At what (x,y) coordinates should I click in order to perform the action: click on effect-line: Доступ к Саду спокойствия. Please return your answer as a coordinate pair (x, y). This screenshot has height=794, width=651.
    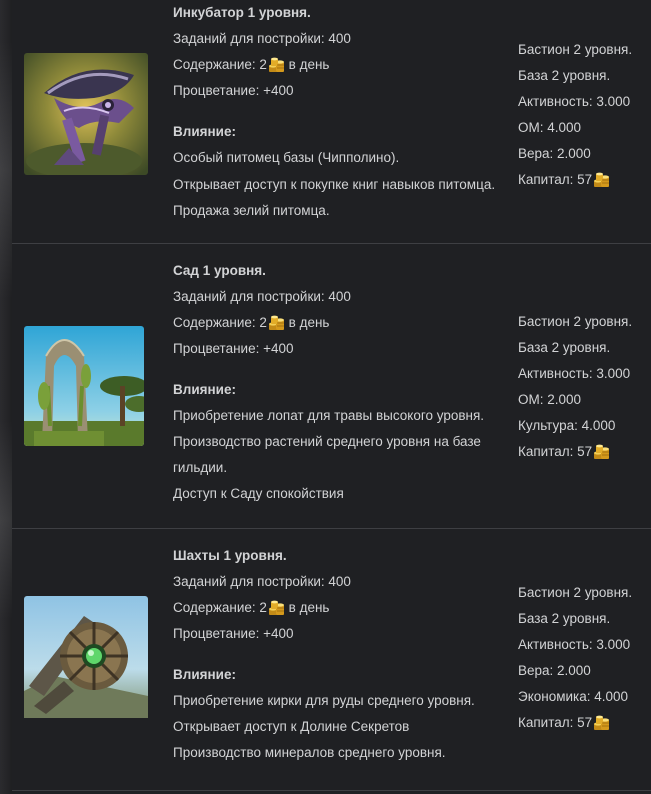
    Looking at the image, I should click on (258, 493).